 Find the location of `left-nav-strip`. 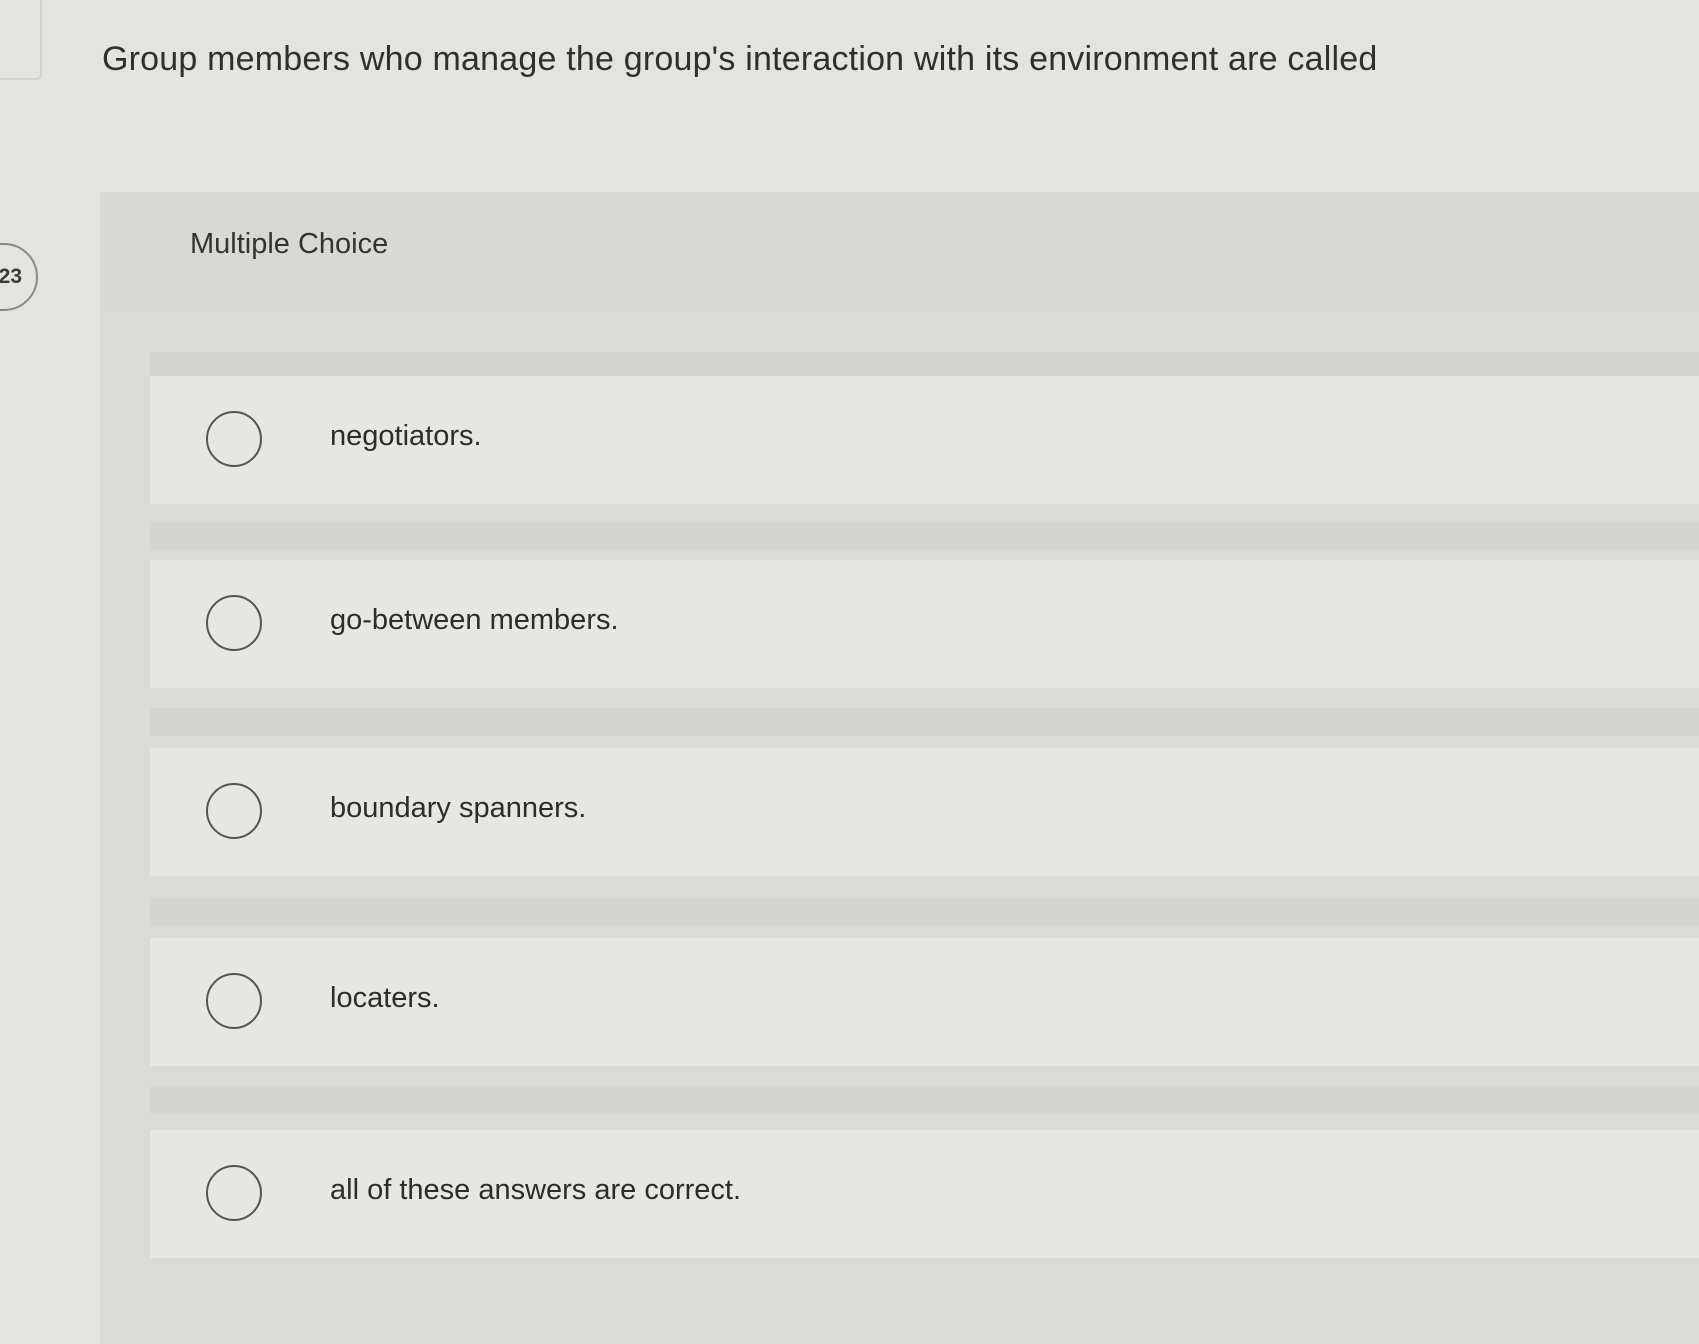

left-nav-strip is located at coordinates (21, 40).